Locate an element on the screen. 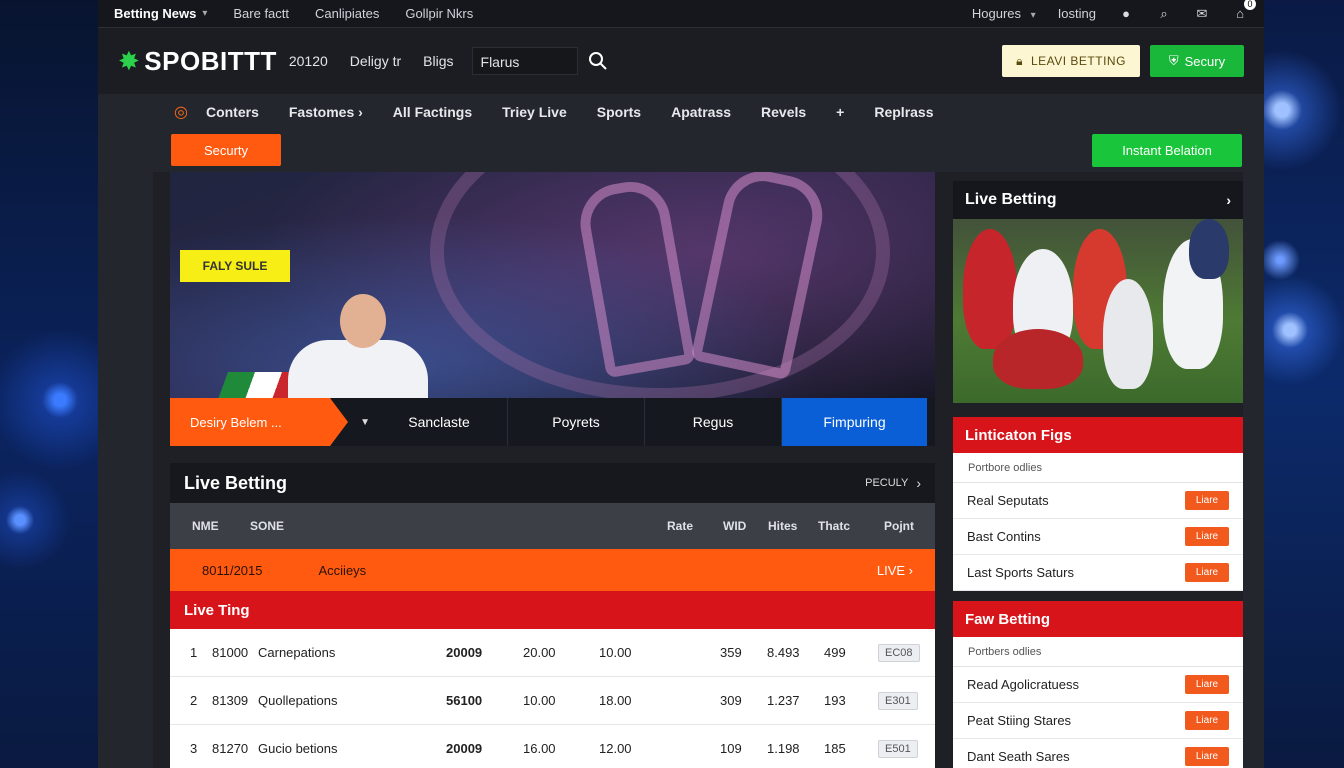 This screenshot has width=1344, height=768. header-link-2: Deligy tr is located at coordinates (375, 61).